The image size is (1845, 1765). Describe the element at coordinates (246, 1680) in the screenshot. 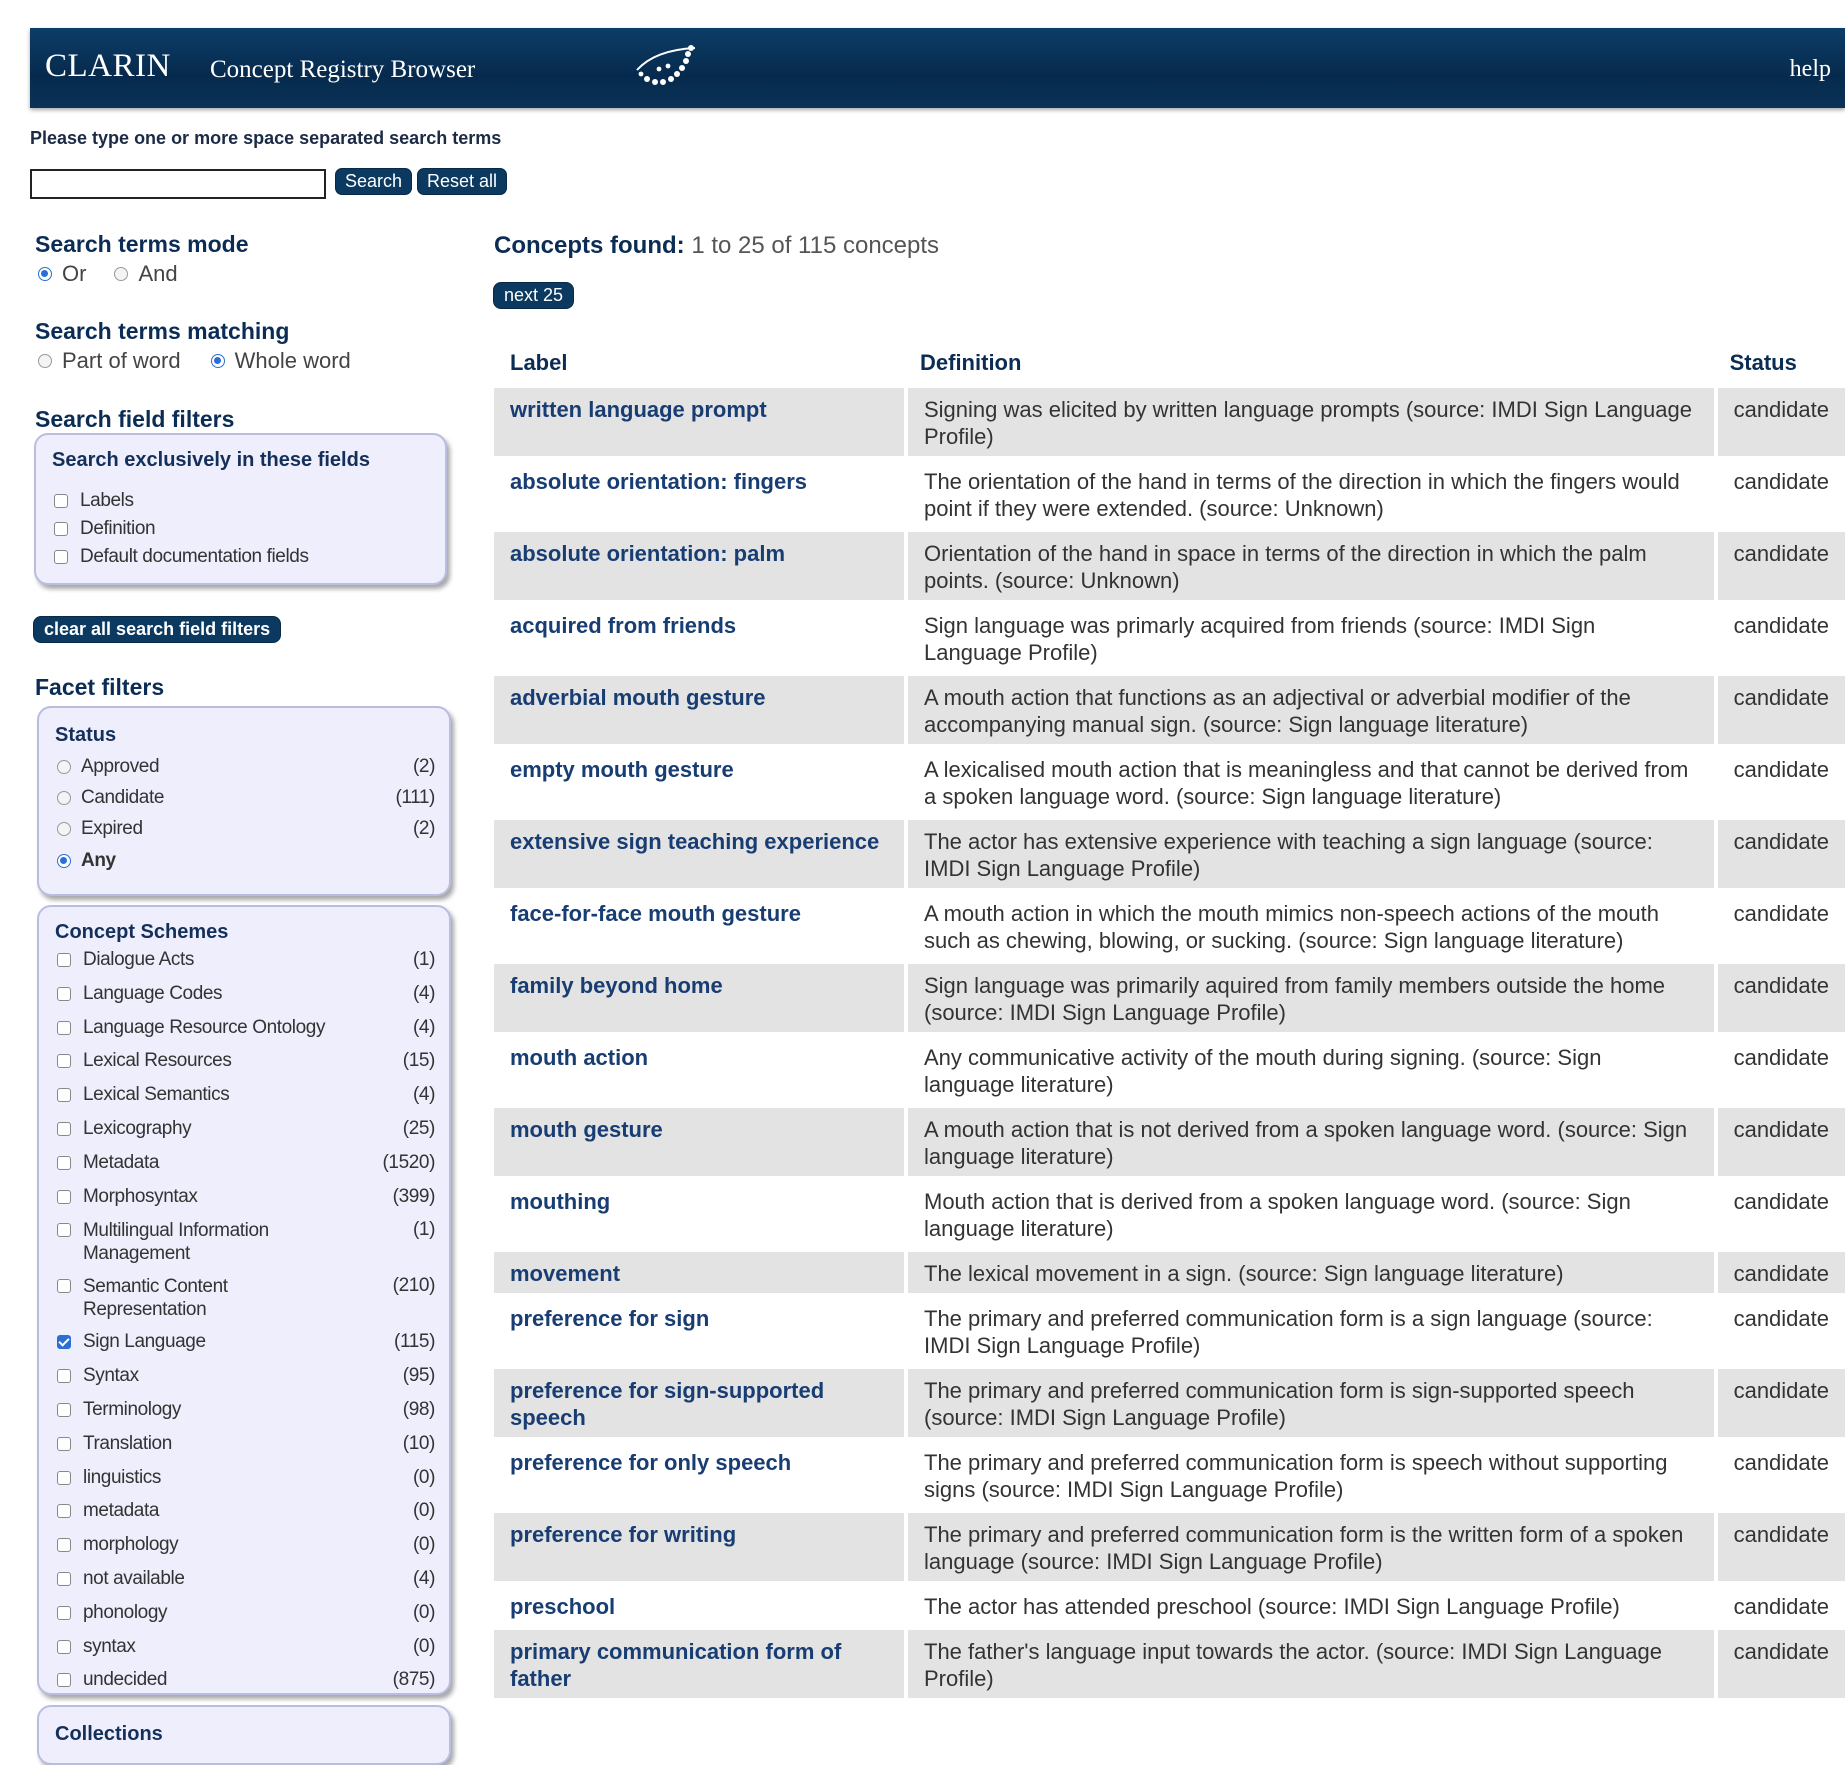

I see `scheme-option: undecided (875)` at that location.